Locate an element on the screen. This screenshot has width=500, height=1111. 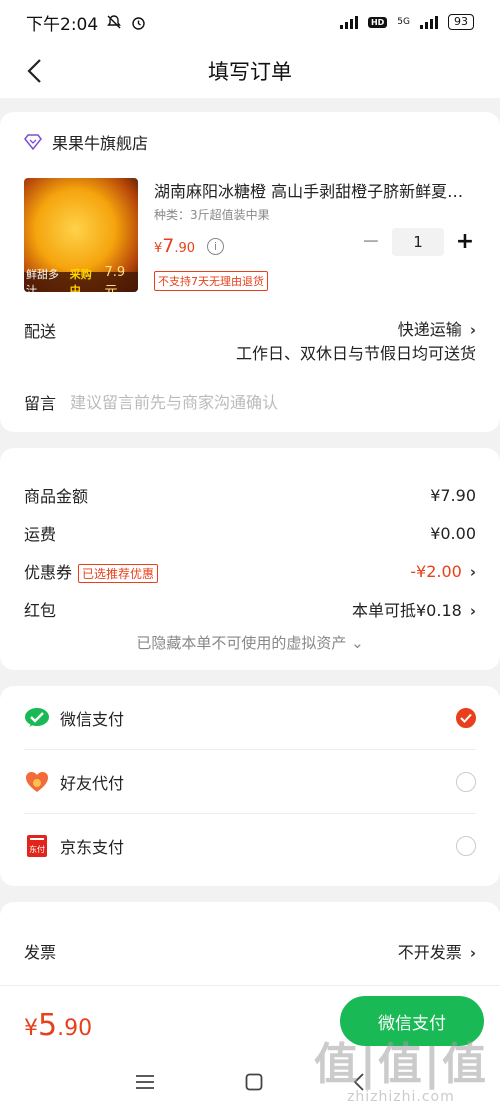
watermark-logo: 值|值|值 is located at coordinates (400, 1064).